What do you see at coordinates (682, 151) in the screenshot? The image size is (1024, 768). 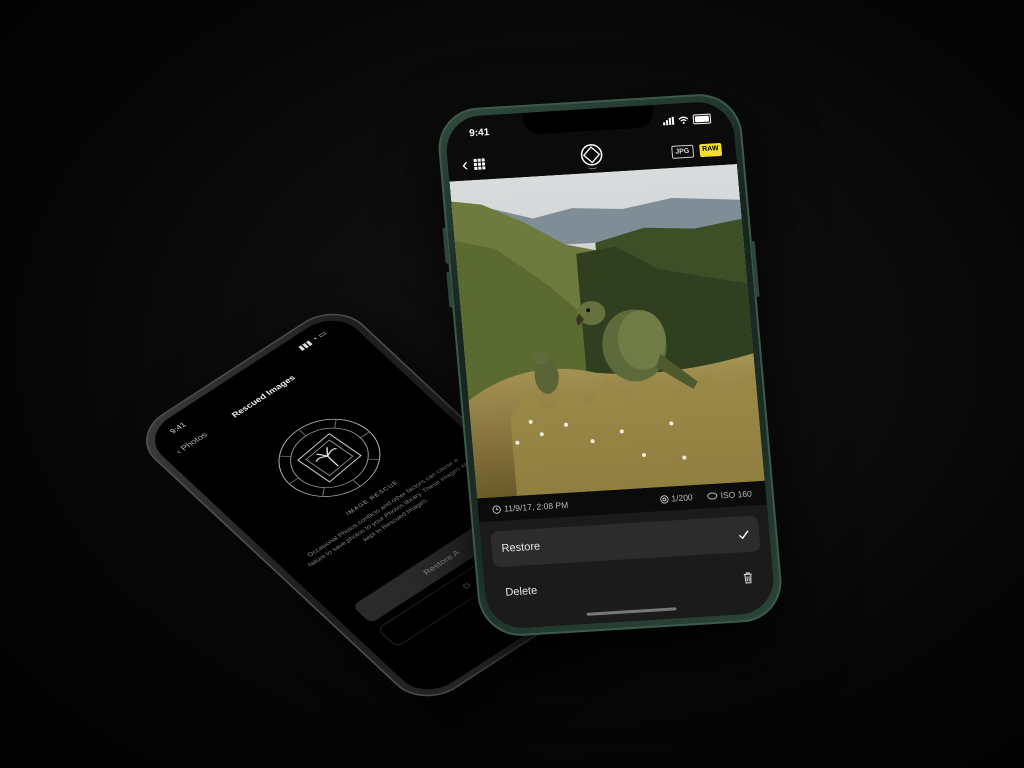 I see `jpg-badge: JPG` at bounding box center [682, 151].